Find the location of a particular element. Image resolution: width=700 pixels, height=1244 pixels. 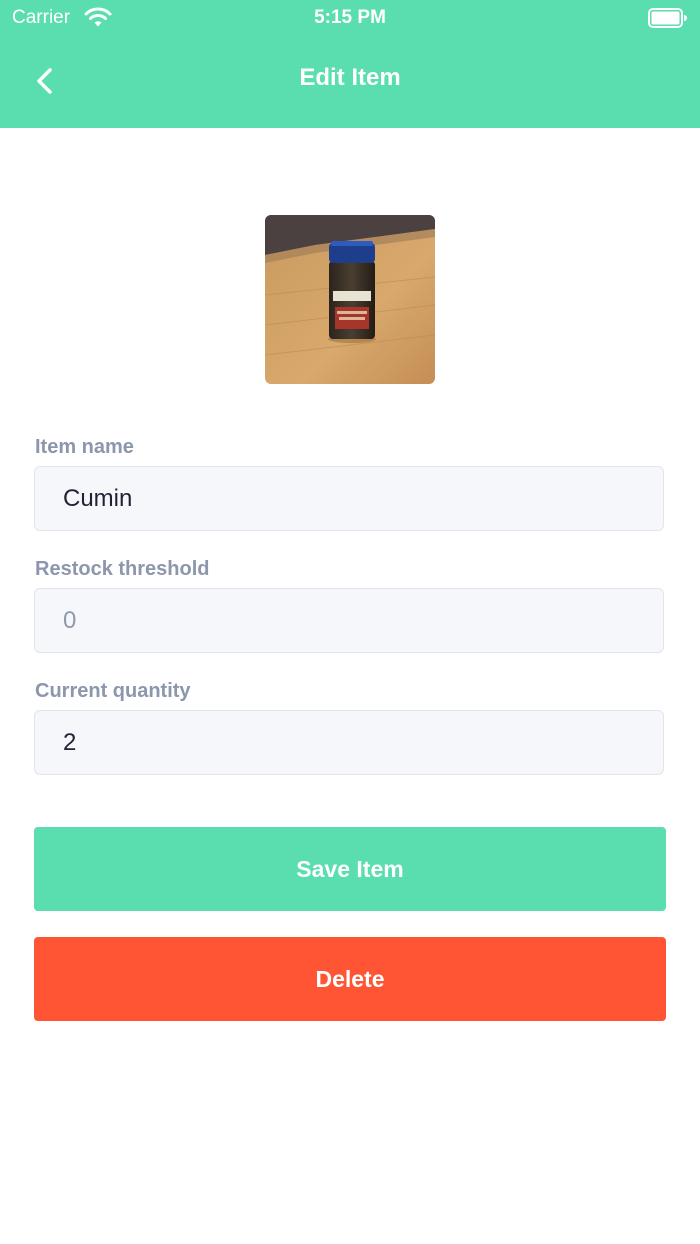

save-item-button: Save Item is located at coordinates (350, 869).